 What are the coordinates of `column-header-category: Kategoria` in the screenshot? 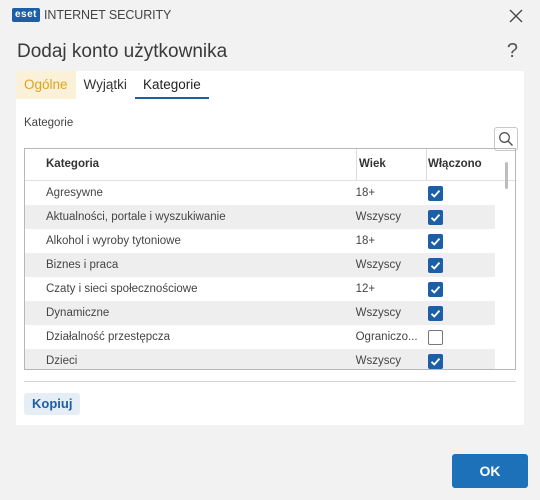 It's located at (190, 164).